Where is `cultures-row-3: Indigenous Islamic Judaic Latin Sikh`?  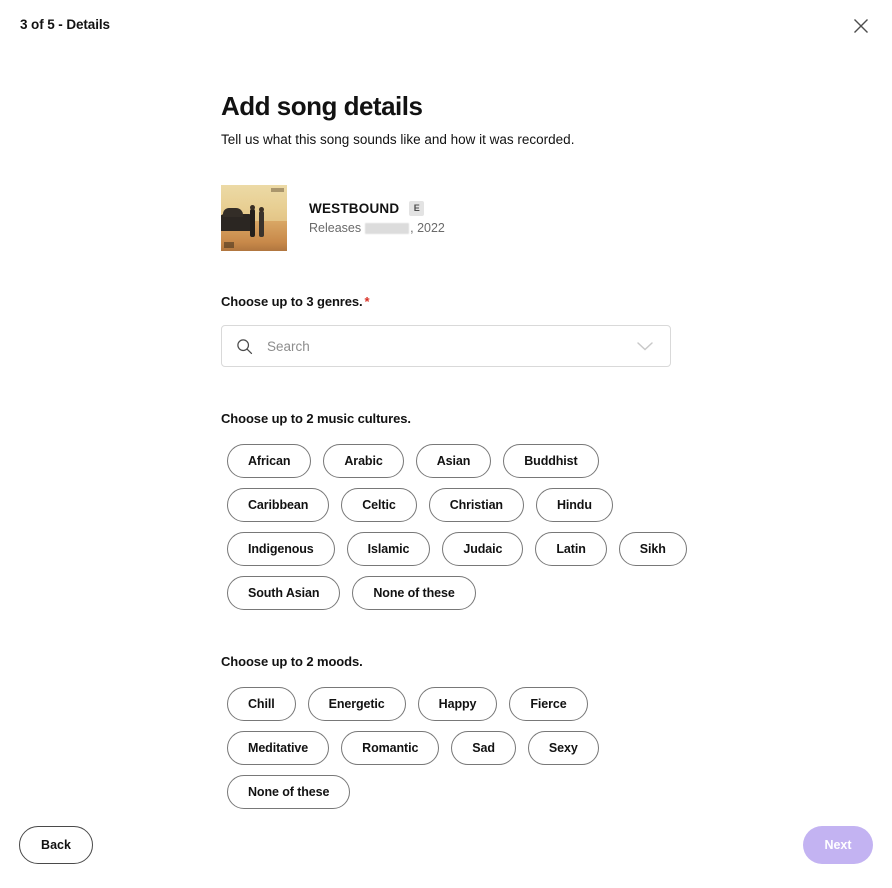 cultures-row-3: Indigenous Islamic Judaic Latin Sikh is located at coordinates (464, 549).